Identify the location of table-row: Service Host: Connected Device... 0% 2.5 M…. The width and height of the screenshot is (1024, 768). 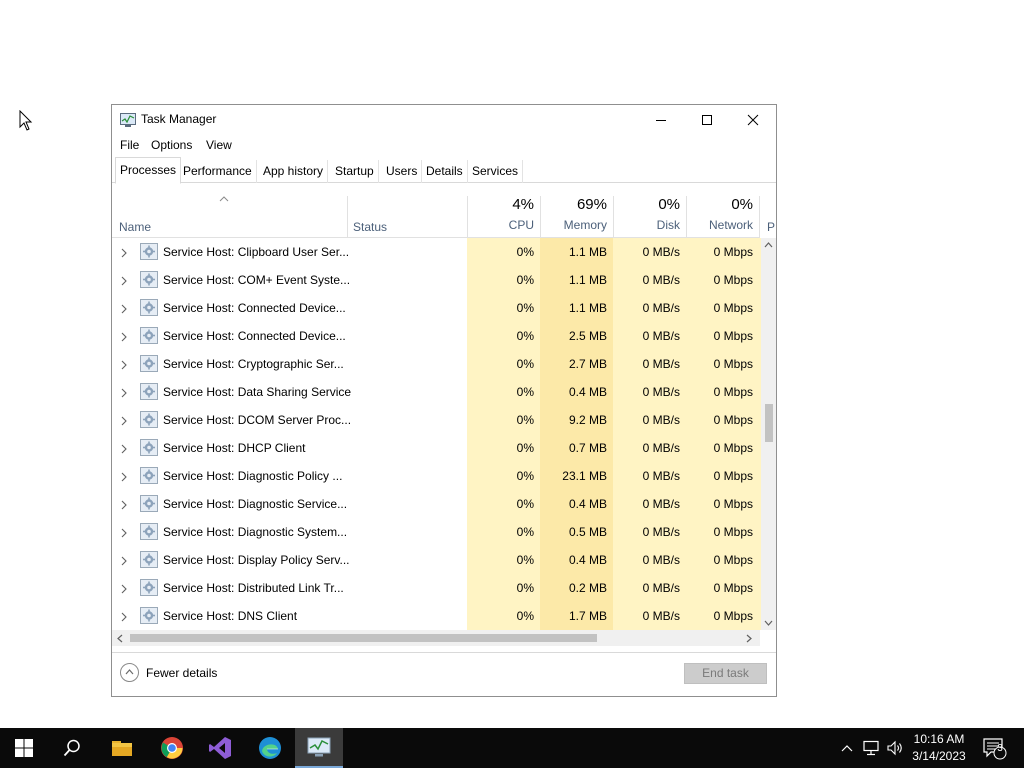
(437, 336).